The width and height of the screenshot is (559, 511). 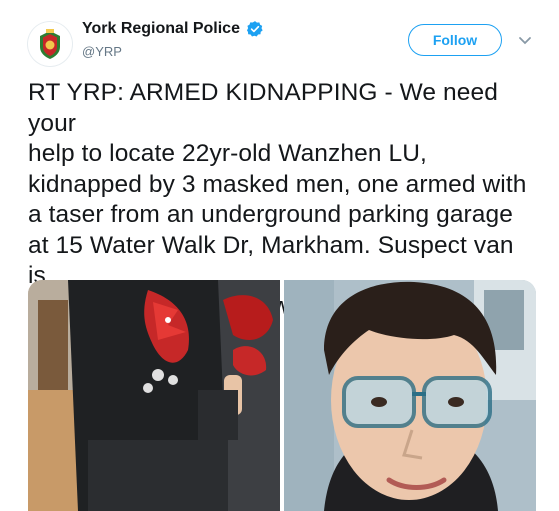 I want to click on verified-badge-icon, so click(x=254, y=29).